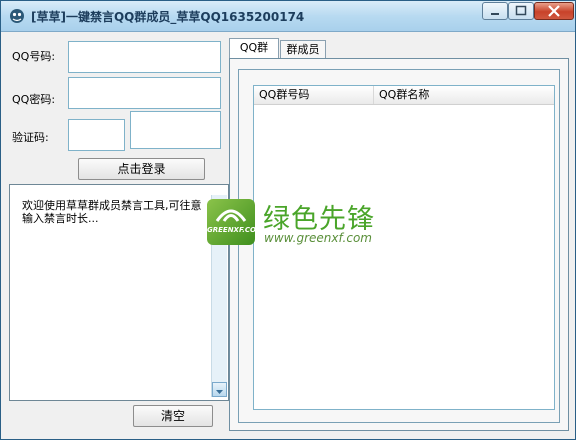  Describe the element at coordinates (175, 130) in the screenshot. I see `captcha-image` at that location.